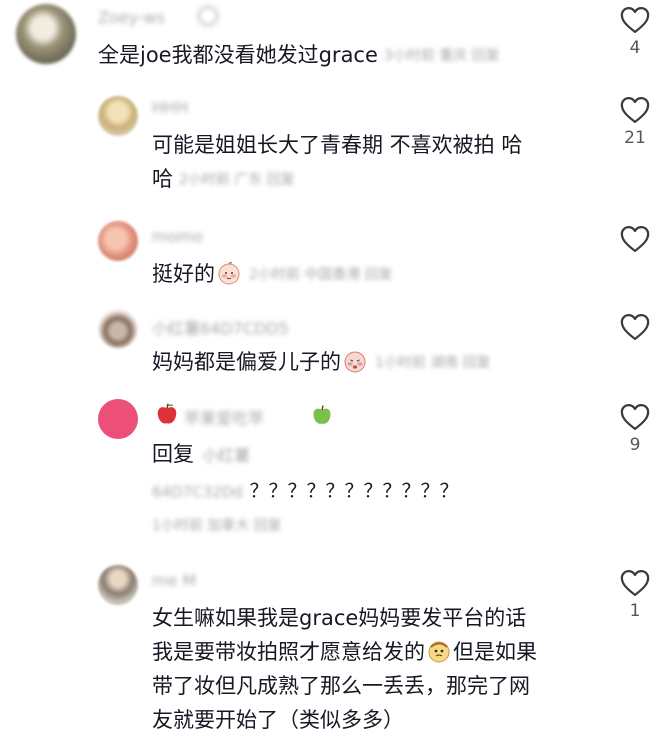  What do you see at coordinates (635, 611) in the screenshot?
I see `like-count: 1` at bounding box center [635, 611].